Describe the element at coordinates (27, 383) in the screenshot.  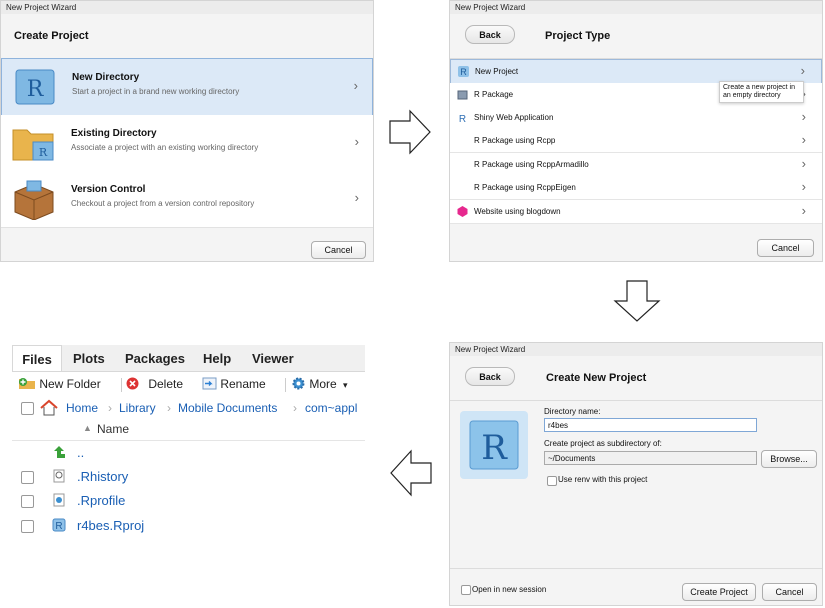
I see `new-folder-icon` at that location.